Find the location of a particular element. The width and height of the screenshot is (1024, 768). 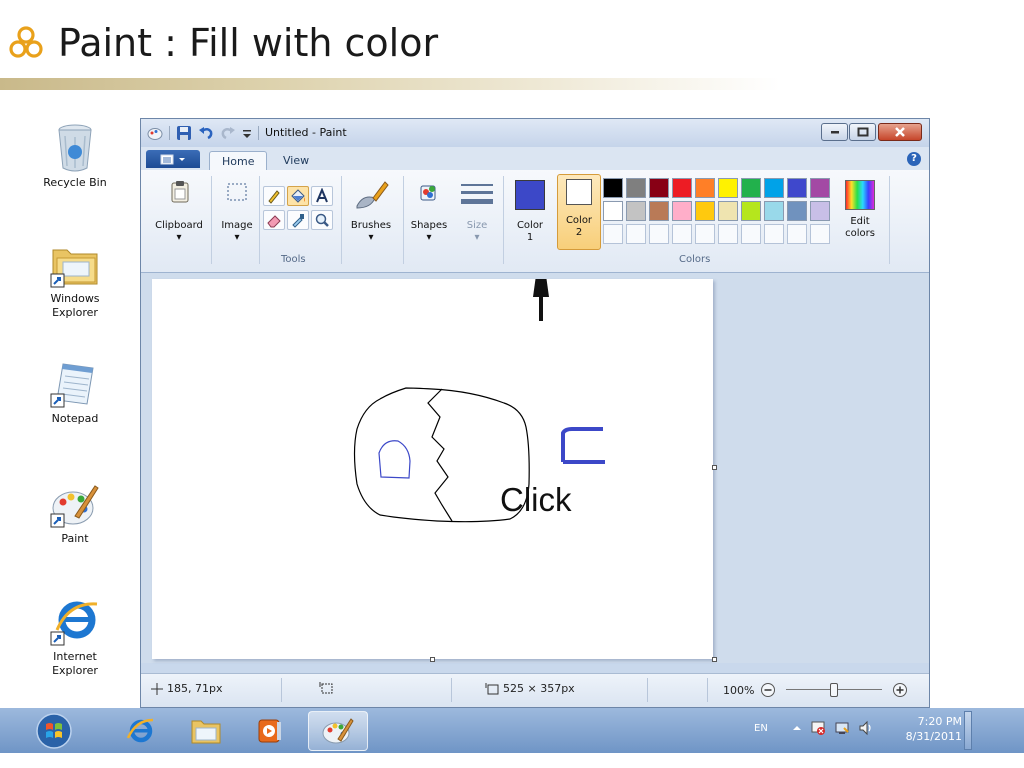

quick-access-toolbar is located at coordinates (203, 133).